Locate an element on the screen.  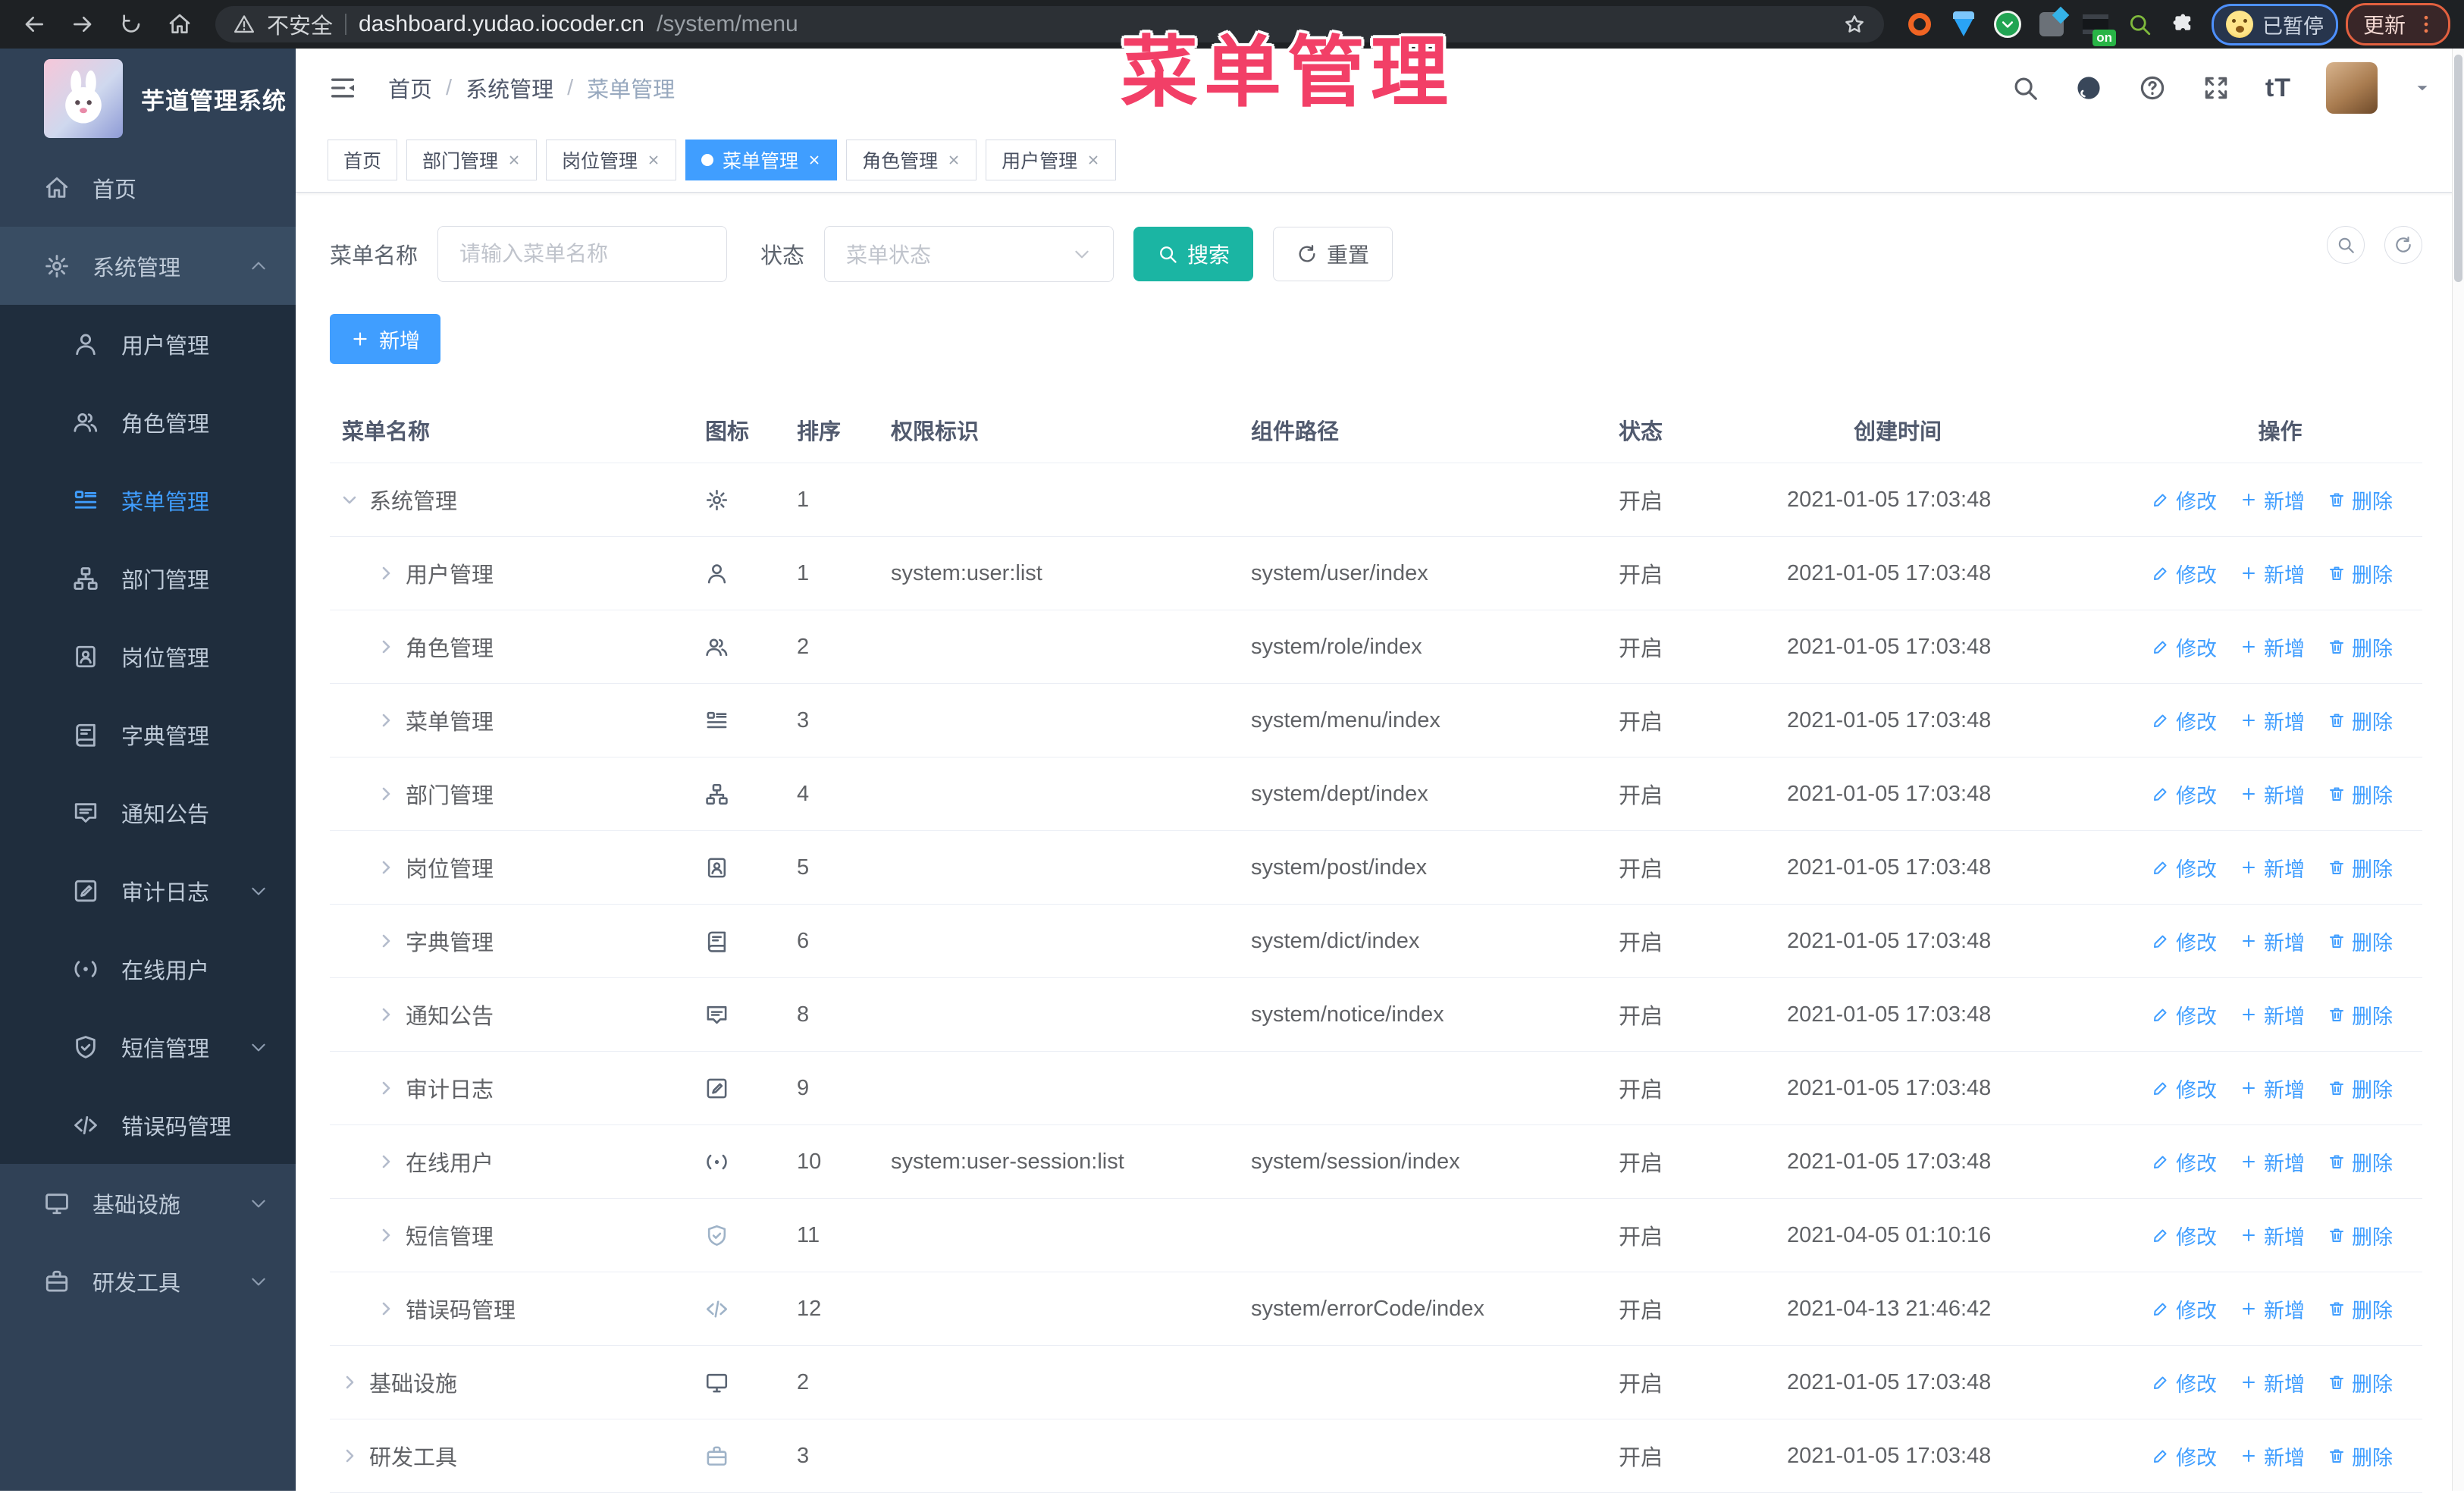
security-label: 不安全 is located at coordinates (300, 24).